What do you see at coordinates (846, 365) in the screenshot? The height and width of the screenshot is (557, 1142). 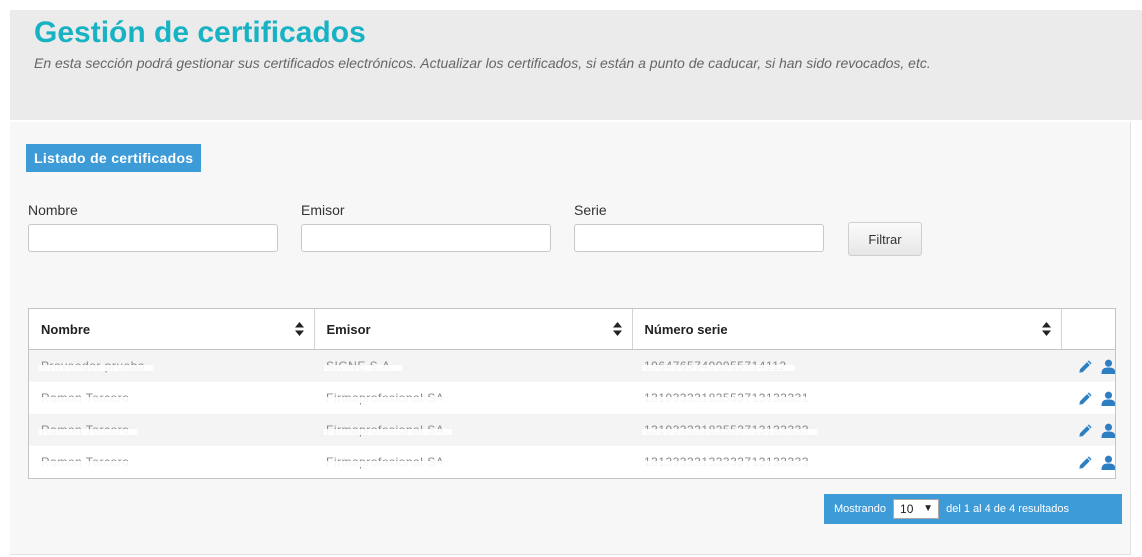 I see `cell-serie: 19647657490955714112` at bounding box center [846, 365].